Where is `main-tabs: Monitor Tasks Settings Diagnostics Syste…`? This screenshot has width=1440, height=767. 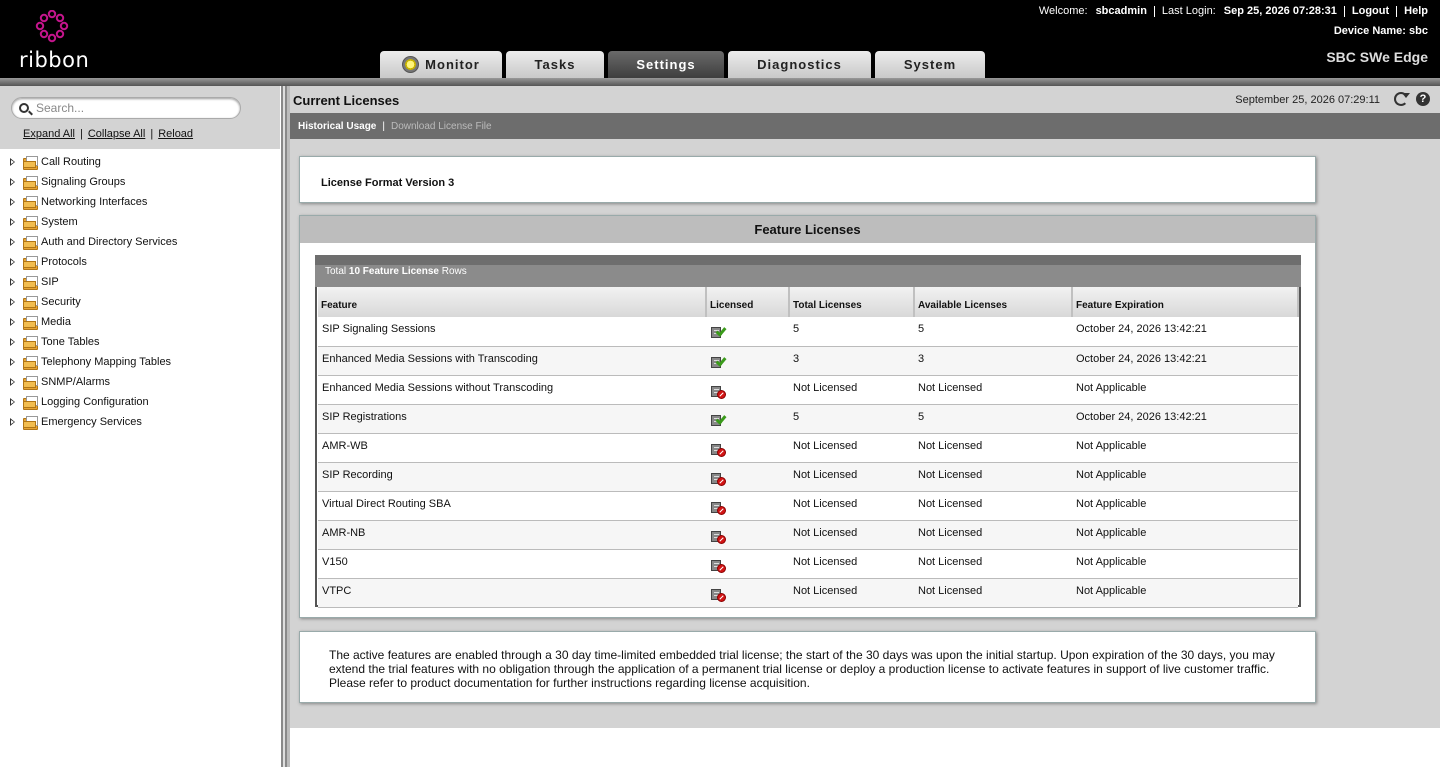 main-tabs: Monitor Tasks Settings Diagnostics Syste… is located at coordinates (684, 64).